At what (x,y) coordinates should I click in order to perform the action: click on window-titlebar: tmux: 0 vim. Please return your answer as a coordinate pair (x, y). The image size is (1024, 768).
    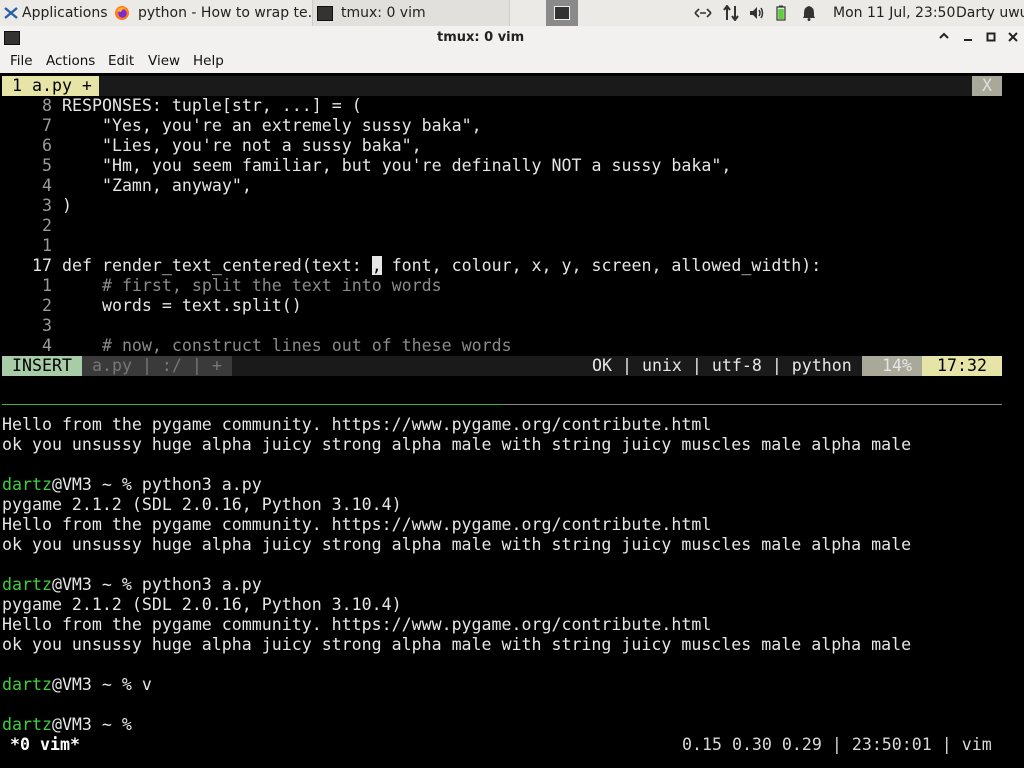
    Looking at the image, I should click on (512, 38).